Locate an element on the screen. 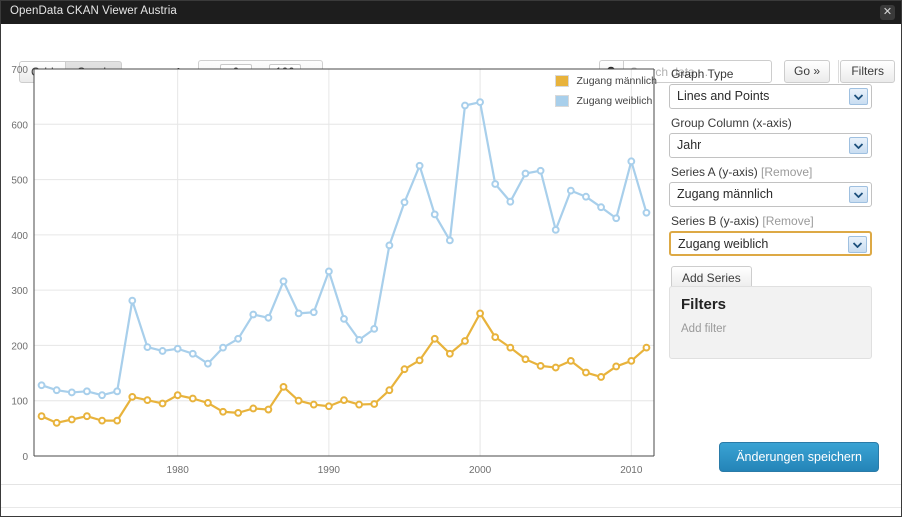  graph-type-value: Lines and Points is located at coordinates (723, 96).